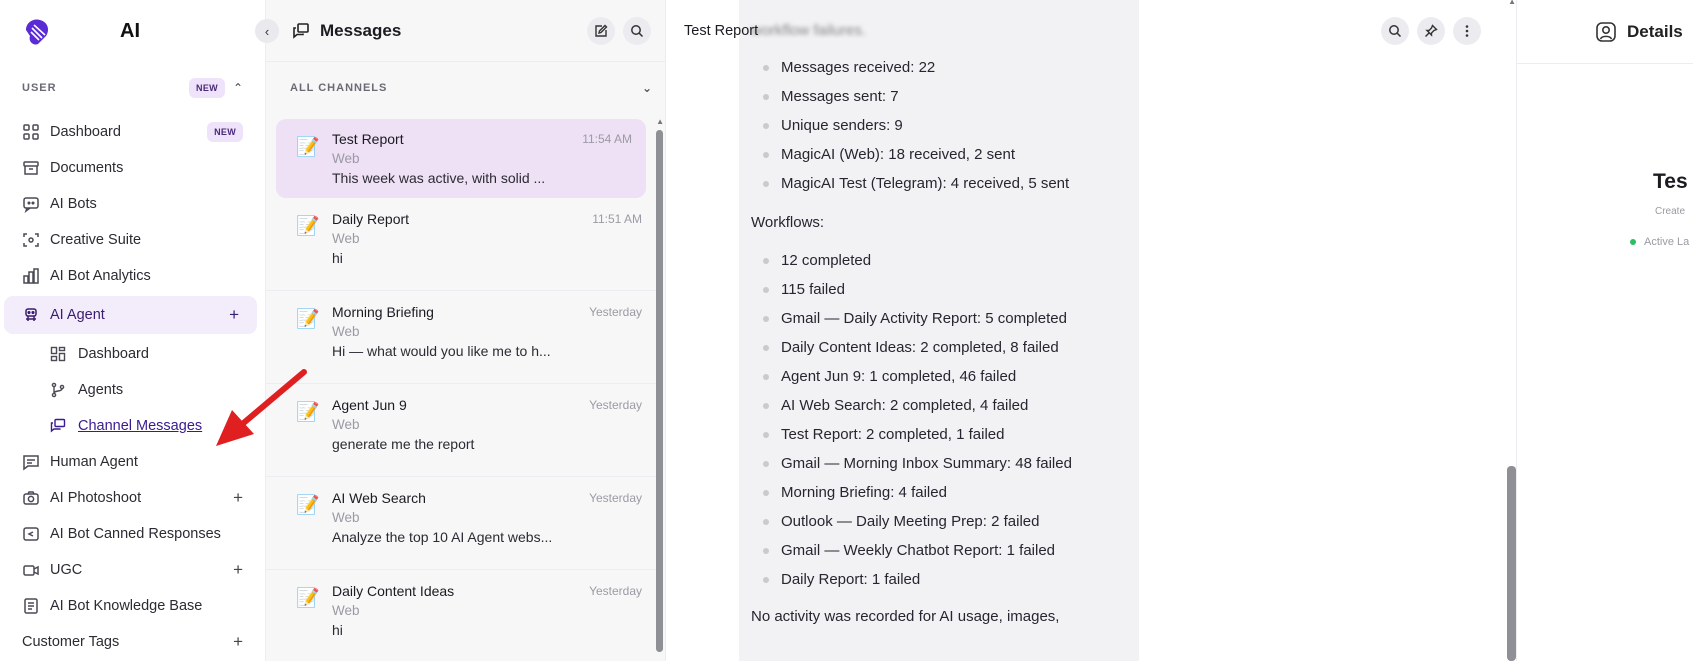 The width and height of the screenshot is (1693, 661). Describe the element at coordinates (1633, 242) in the screenshot. I see `status-dot-icon` at that location.